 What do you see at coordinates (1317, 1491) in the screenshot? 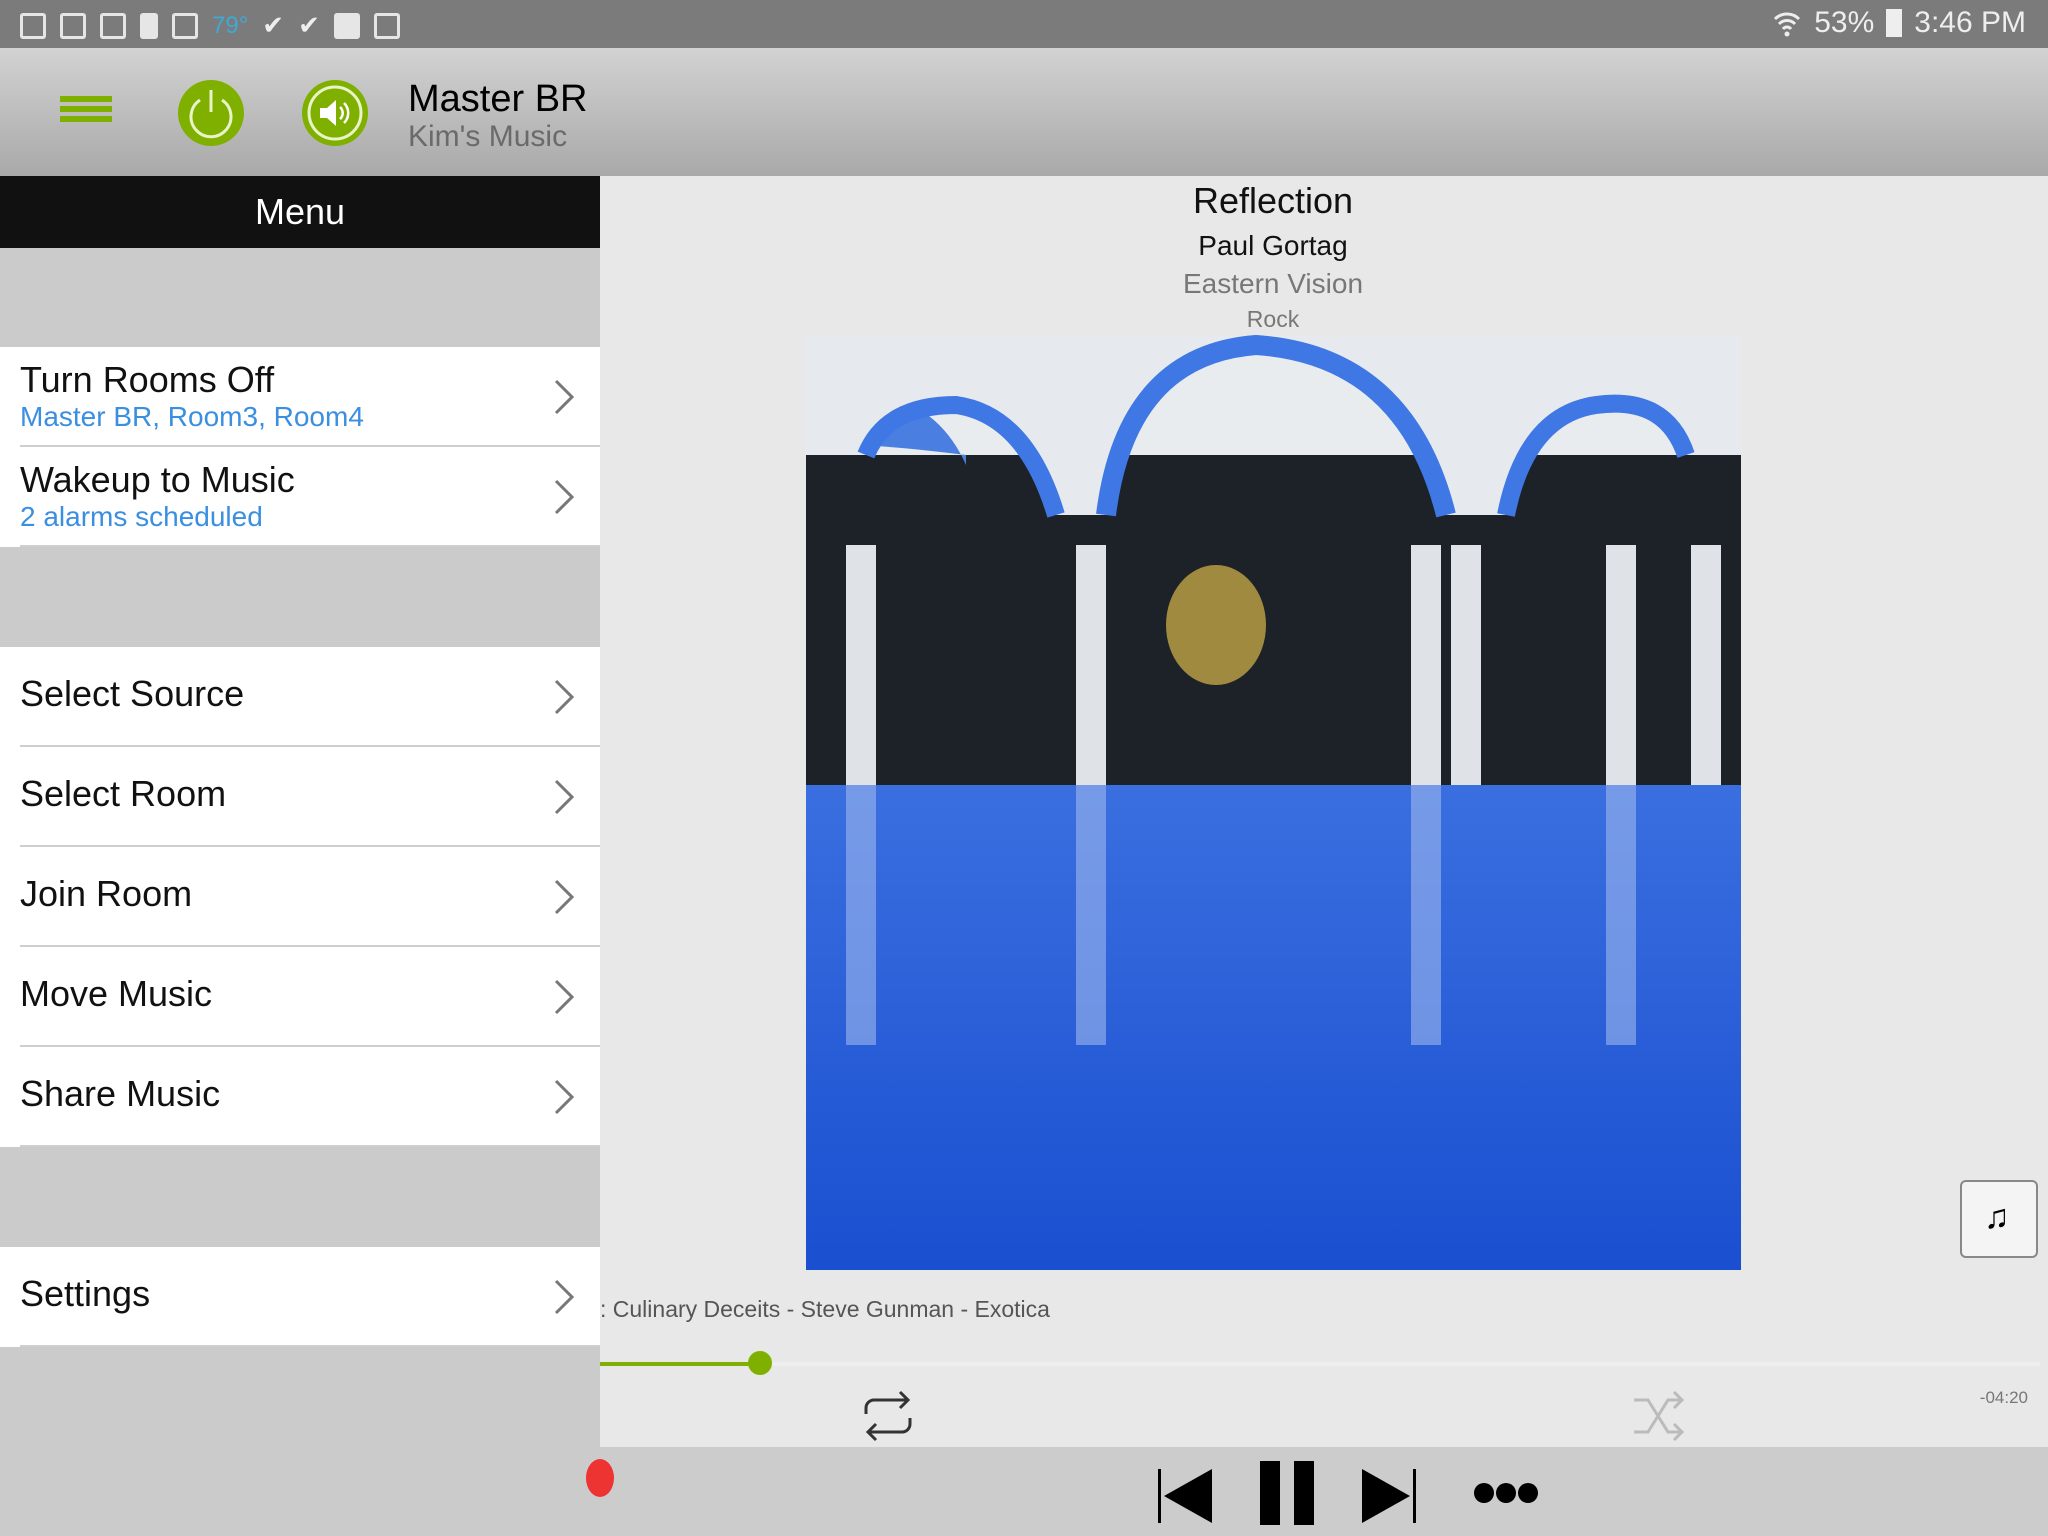
I see `transport-bar` at bounding box center [1317, 1491].